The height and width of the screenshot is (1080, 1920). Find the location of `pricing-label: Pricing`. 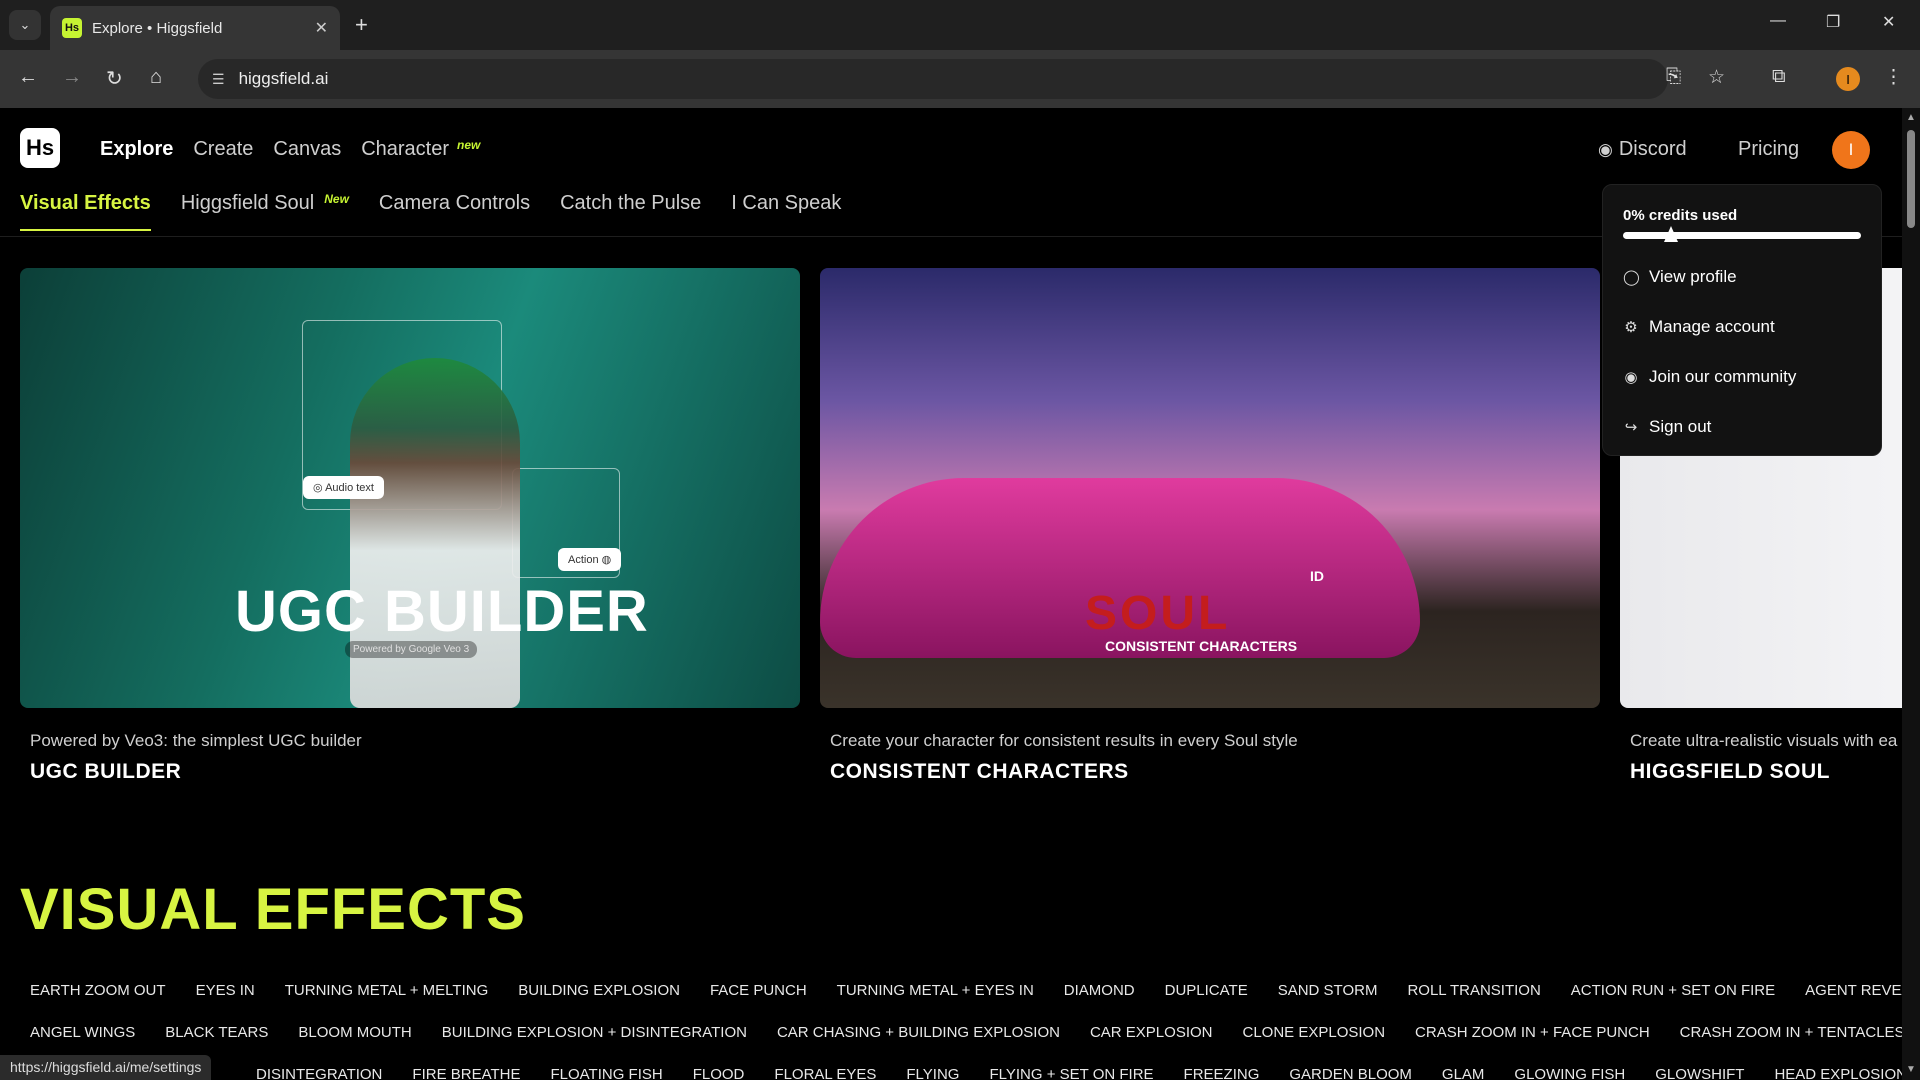

pricing-label: Pricing is located at coordinates (1769, 149).